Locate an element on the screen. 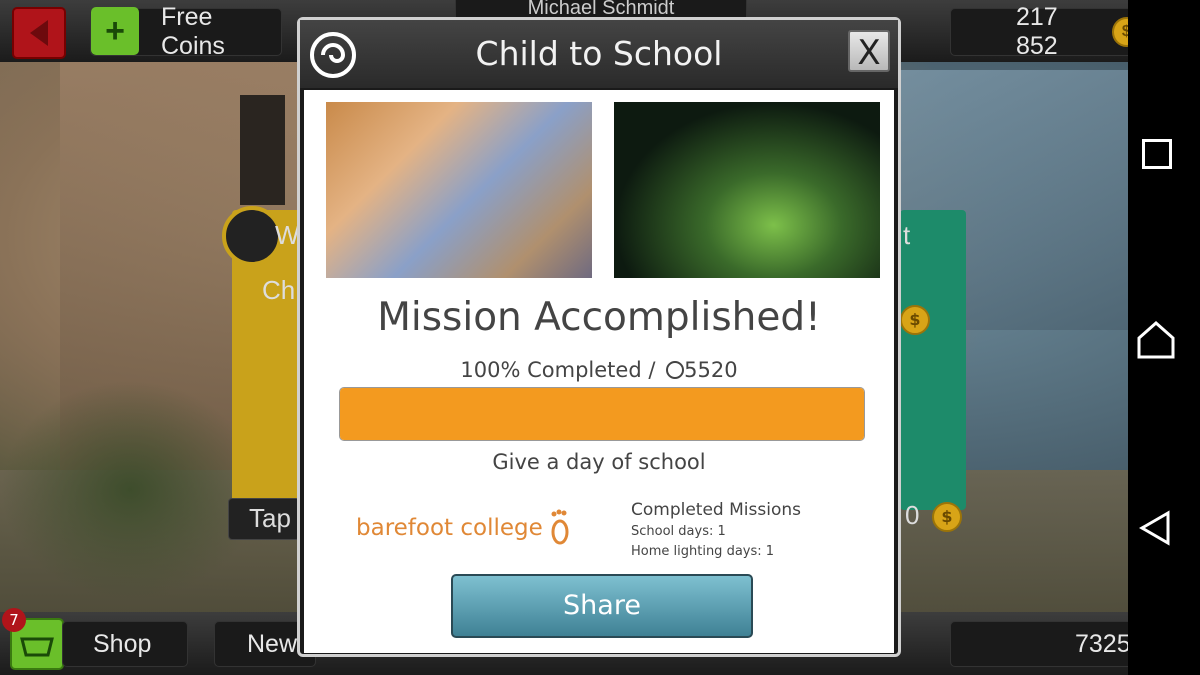 The image size is (1200, 675). notification-badge: 7 is located at coordinates (14, 620).